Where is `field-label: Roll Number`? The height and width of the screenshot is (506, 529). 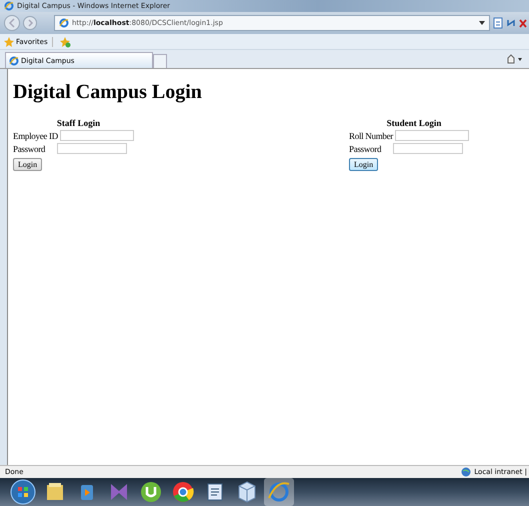 field-label: Roll Number is located at coordinates (371, 135).